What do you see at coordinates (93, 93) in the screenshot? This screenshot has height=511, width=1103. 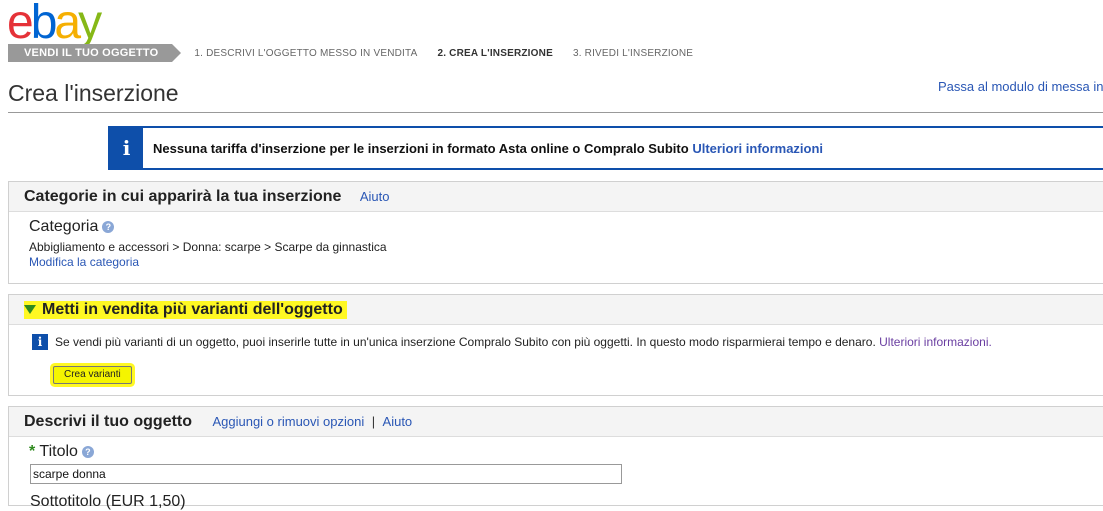 I see `page-title: Crea l'inserzione` at bounding box center [93, 93].